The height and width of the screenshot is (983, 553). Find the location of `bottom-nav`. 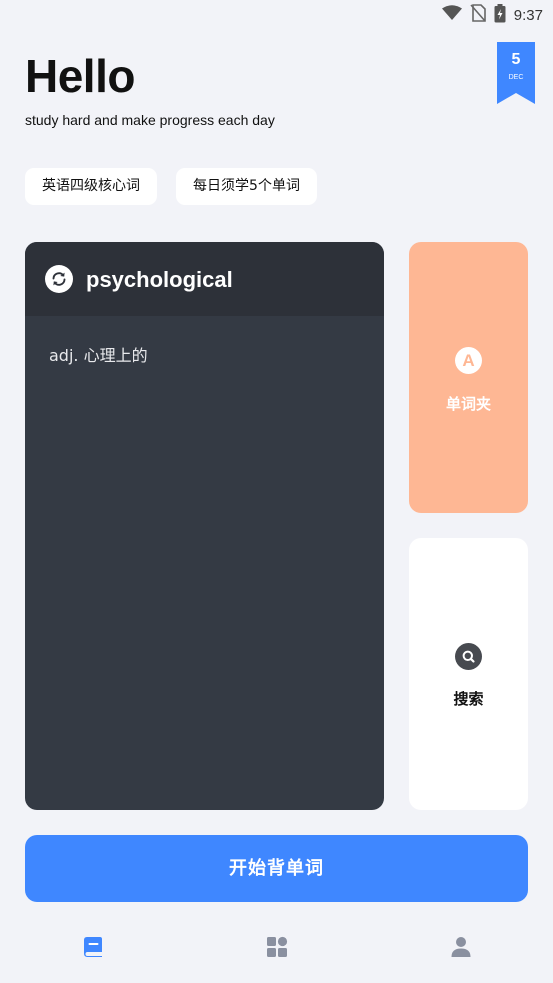

bottom-nav is located at coordinates (276, 950).